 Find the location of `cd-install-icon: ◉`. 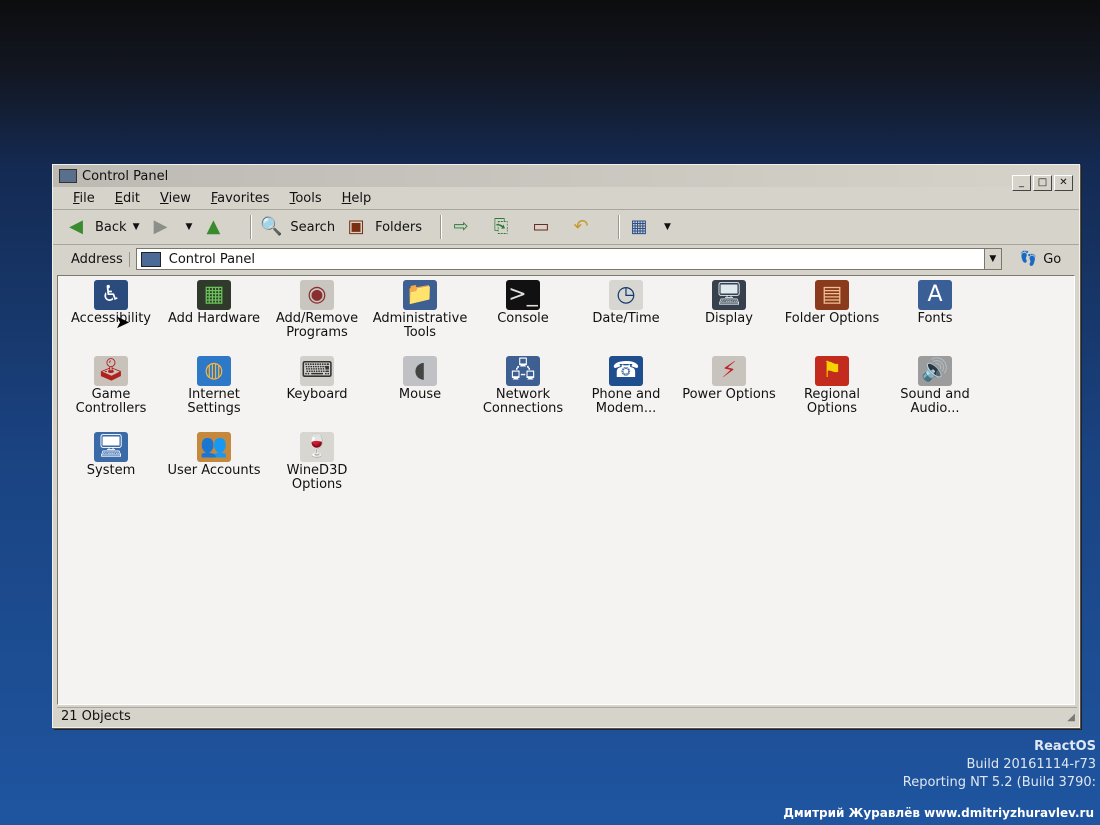

cd-install-icon: ◉ is located at coordinates (317, 295).